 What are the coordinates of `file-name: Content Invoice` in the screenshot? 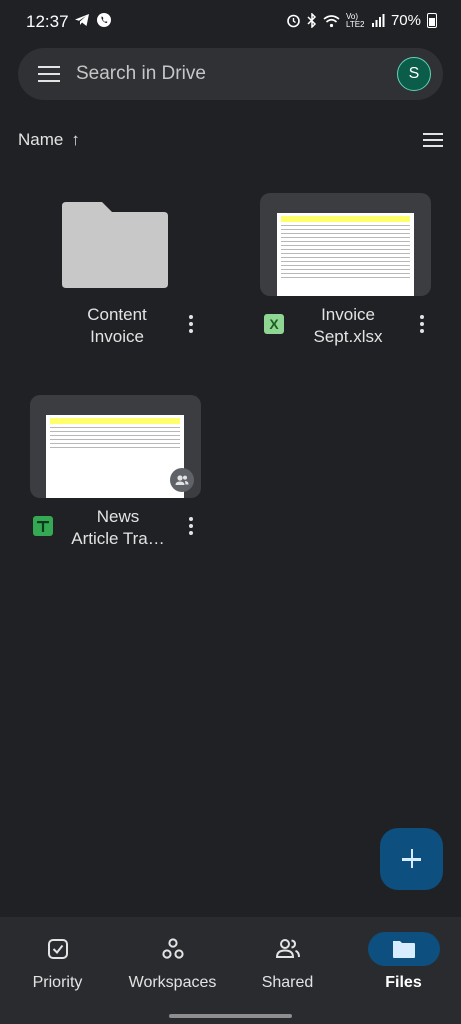 It's located at (117, 325).